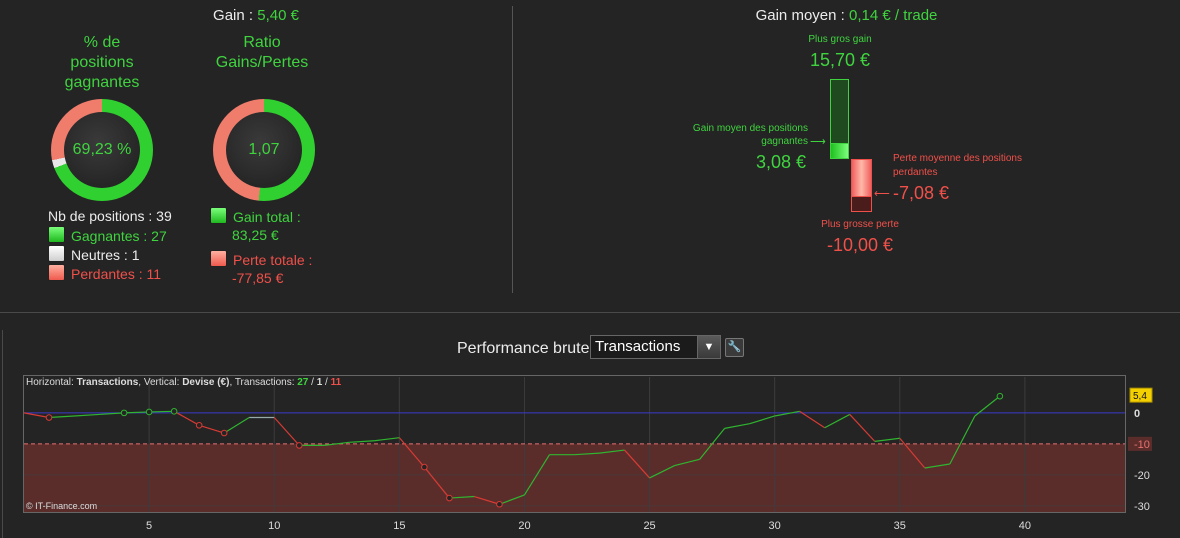  I want to click on x-tick-label: 15, so click(399, 526).